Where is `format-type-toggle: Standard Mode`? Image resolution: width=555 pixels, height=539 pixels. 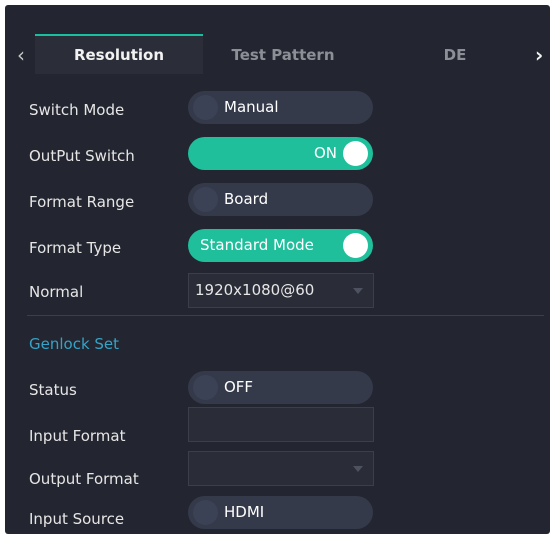 format-type-toggle: Standard Mode is located at coordinates (280, 245).